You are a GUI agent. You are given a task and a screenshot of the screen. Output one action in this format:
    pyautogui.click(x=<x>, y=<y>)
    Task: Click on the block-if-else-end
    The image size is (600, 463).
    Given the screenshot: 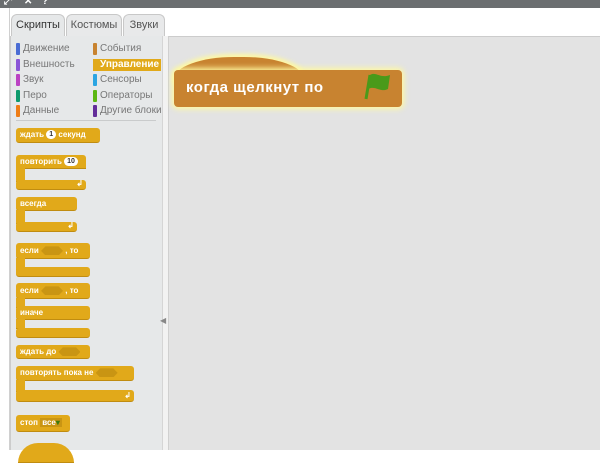 What is the action you would take?
    pyautogui.click(x=53, y=333)
    